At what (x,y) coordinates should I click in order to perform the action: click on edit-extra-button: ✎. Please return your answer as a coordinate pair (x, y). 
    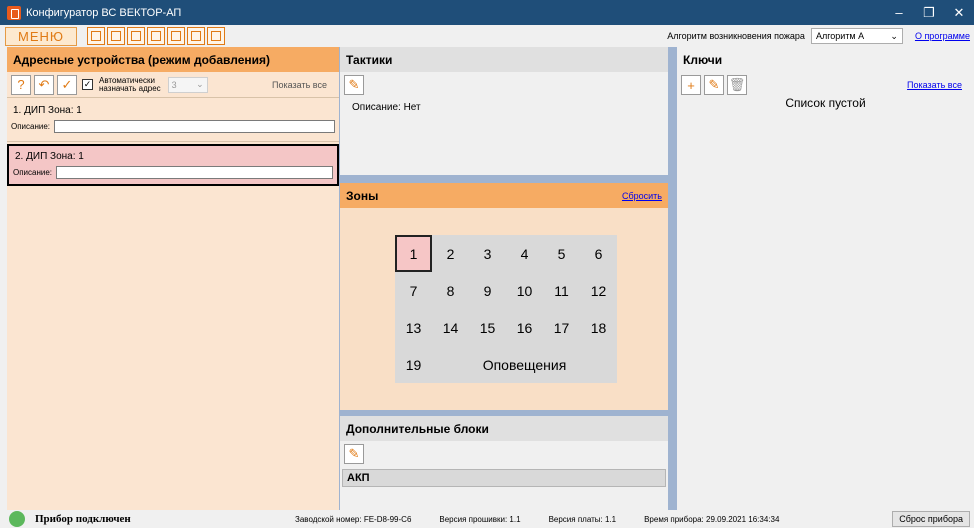
    Looking at the image, I should click on (354, 454).